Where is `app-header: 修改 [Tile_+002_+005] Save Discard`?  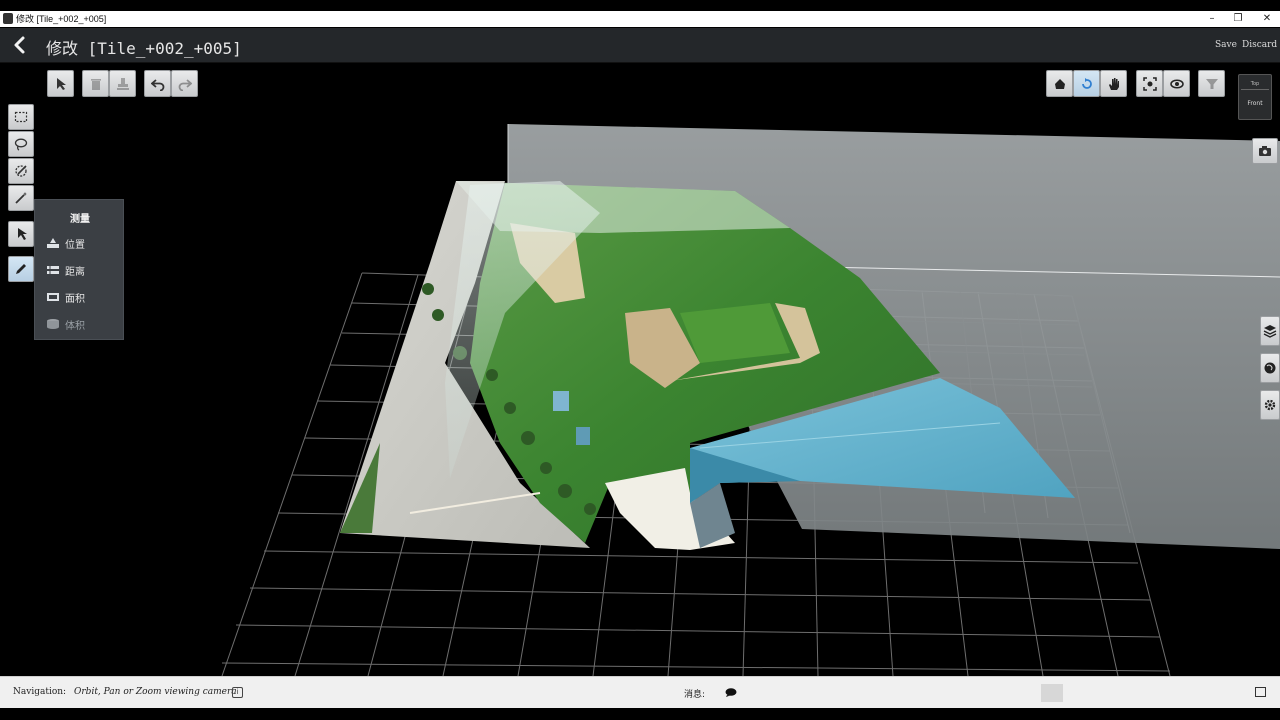
app-header: 修改 [Tile_+002_+005] Save Discard is located at coordinates (640, 45).